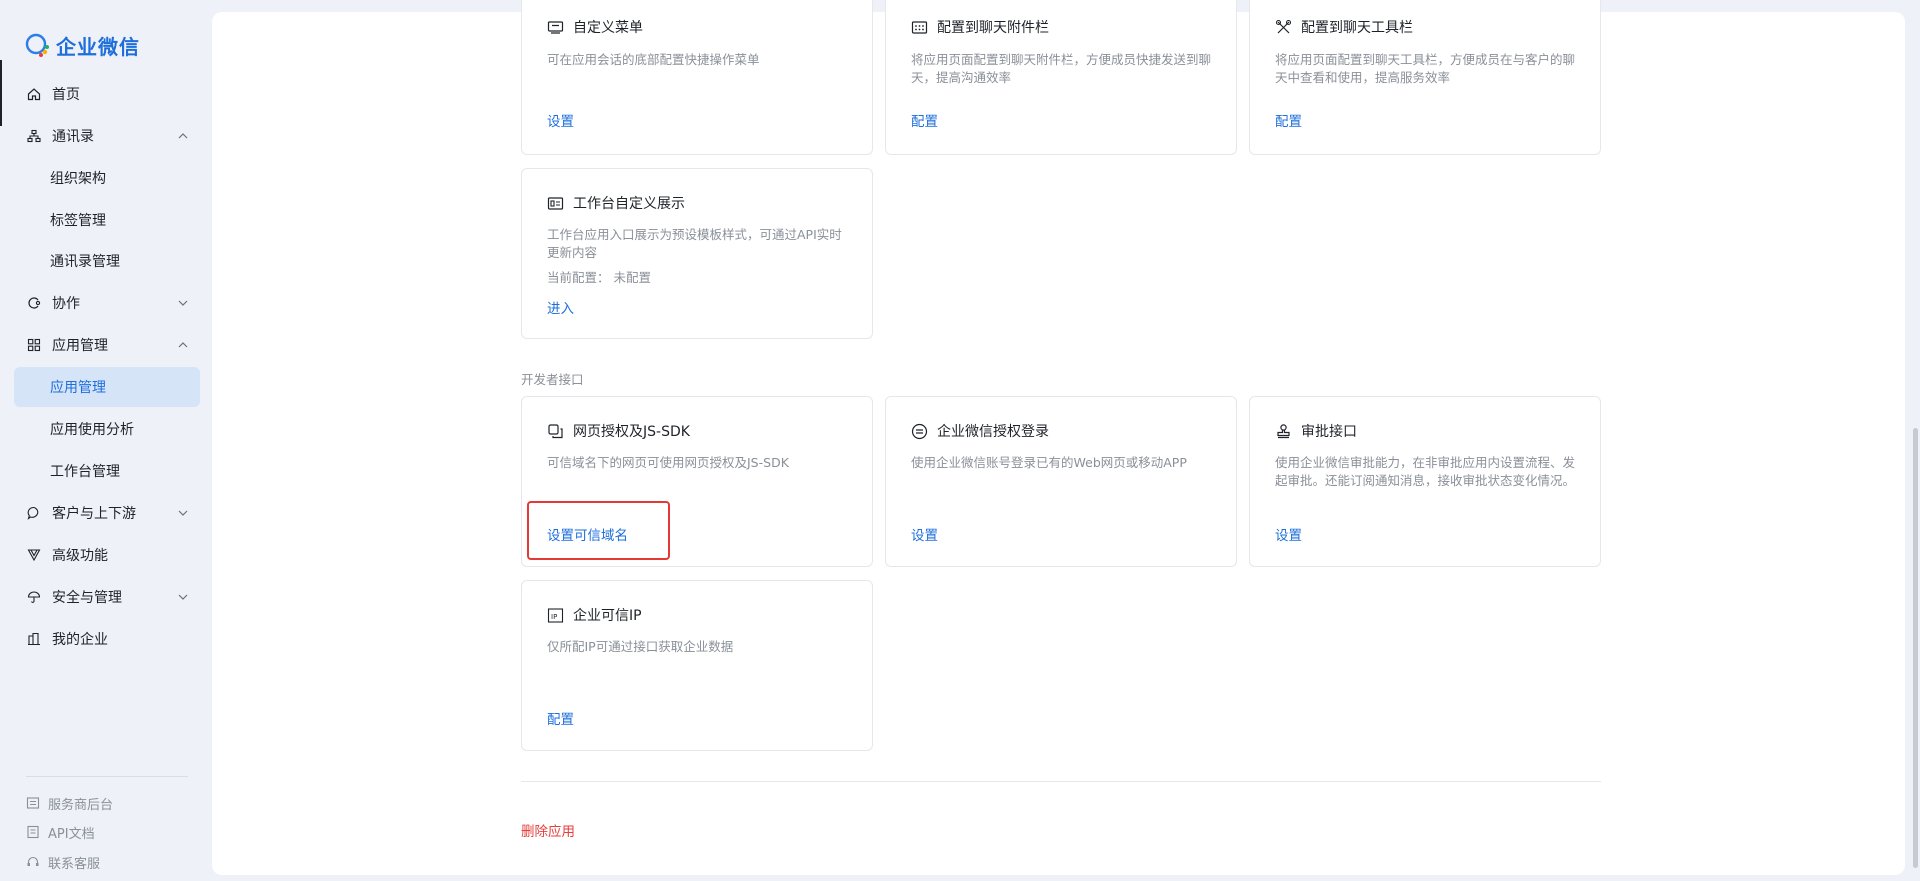 The width and height of the screenshot is (1920, 881). Describe the element at coordinates (33, 861) in the screenshot. I see `headset-icon` at that location.